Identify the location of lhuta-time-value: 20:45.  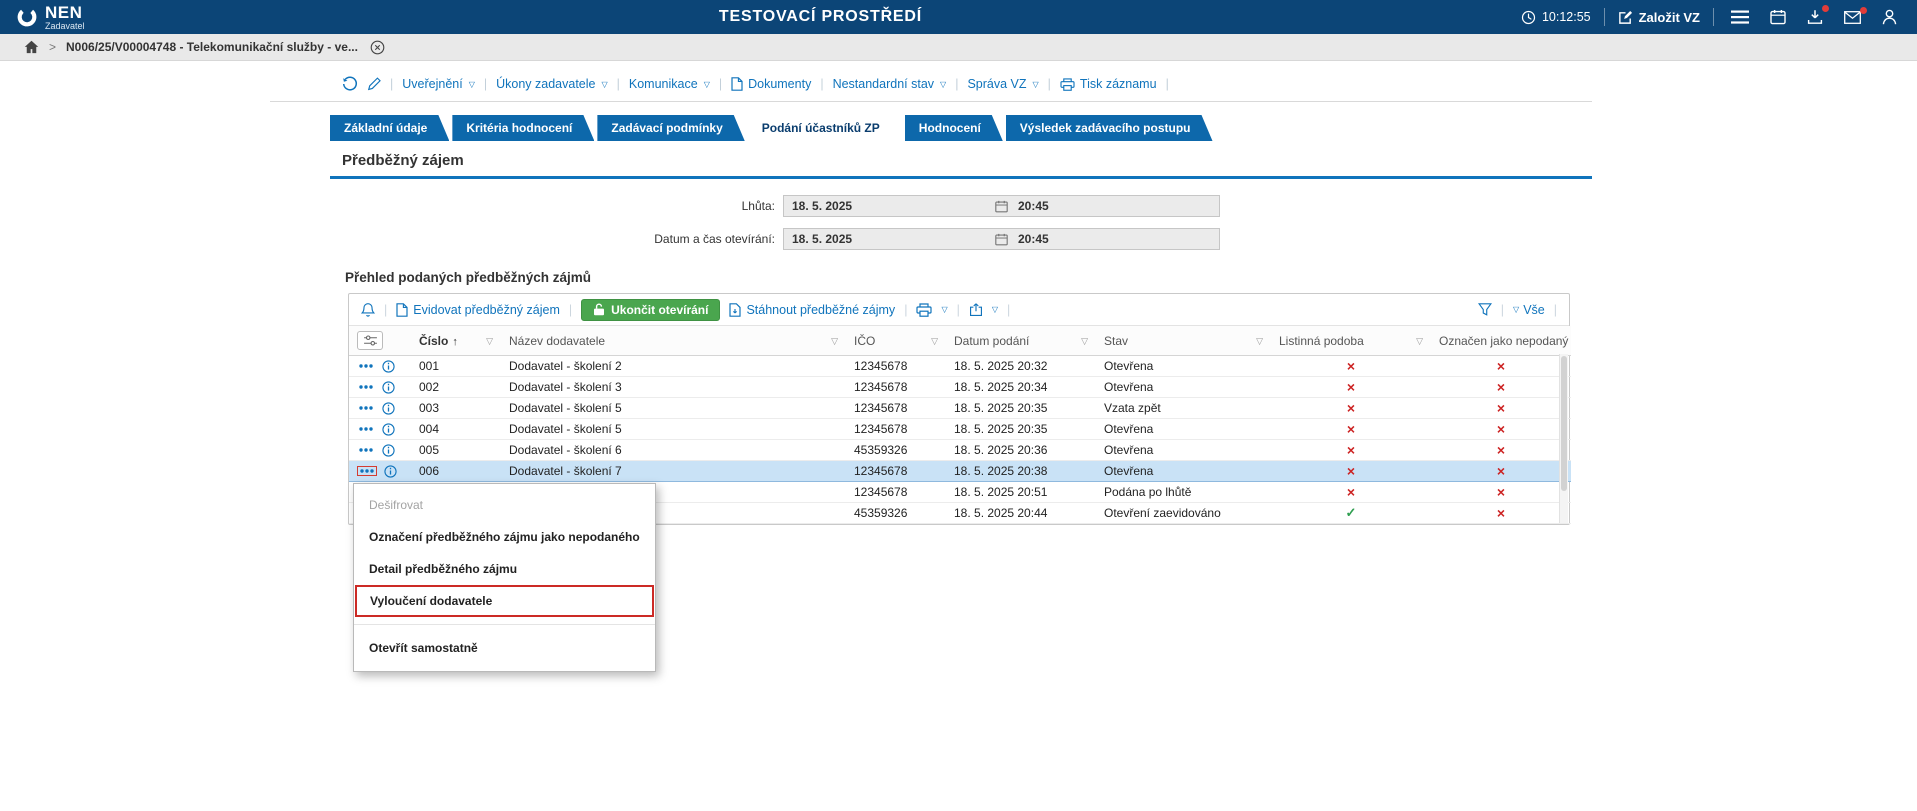
(1114, 206).